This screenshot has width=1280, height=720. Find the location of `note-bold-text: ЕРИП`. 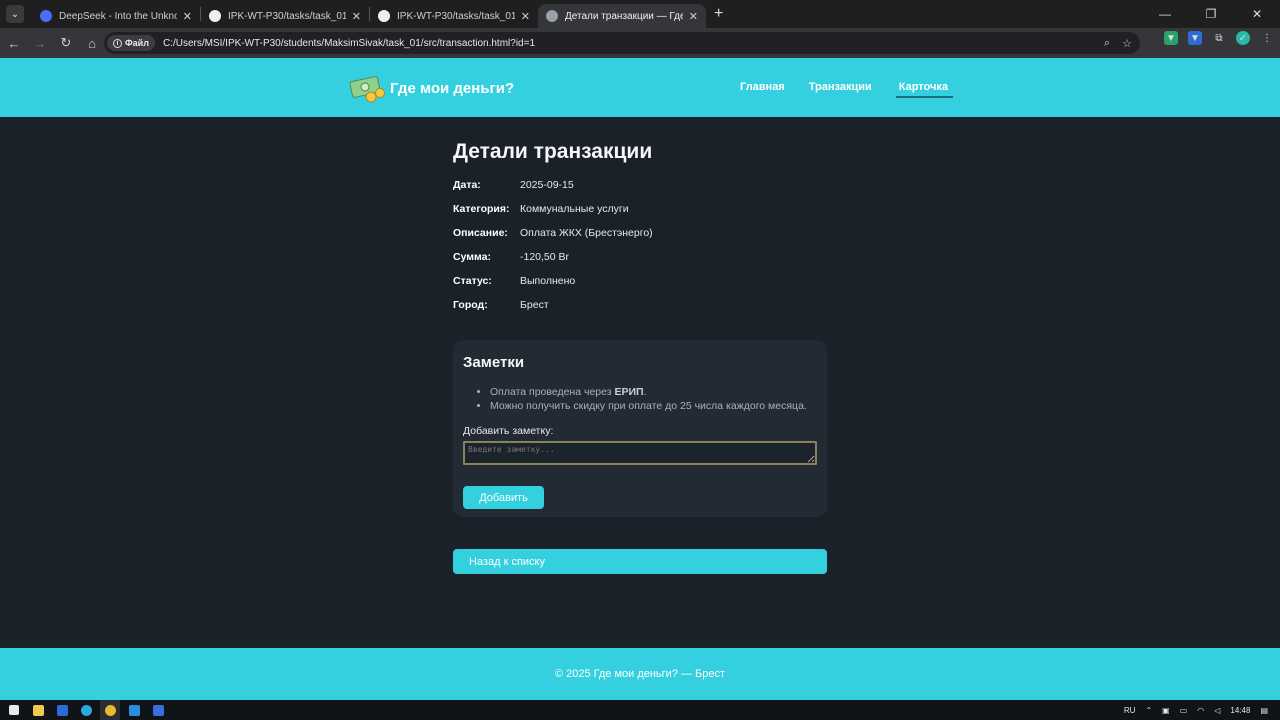

note-bold-text: ЕРИП is located at coordinates (629, 392).